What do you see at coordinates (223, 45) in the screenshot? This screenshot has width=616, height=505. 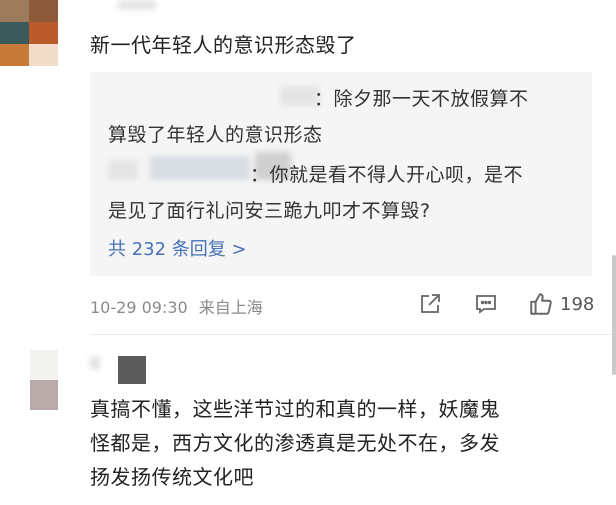 I see `comment-text: 新一代年轻人的意识形态毁了` at bounding box center [223, 45].